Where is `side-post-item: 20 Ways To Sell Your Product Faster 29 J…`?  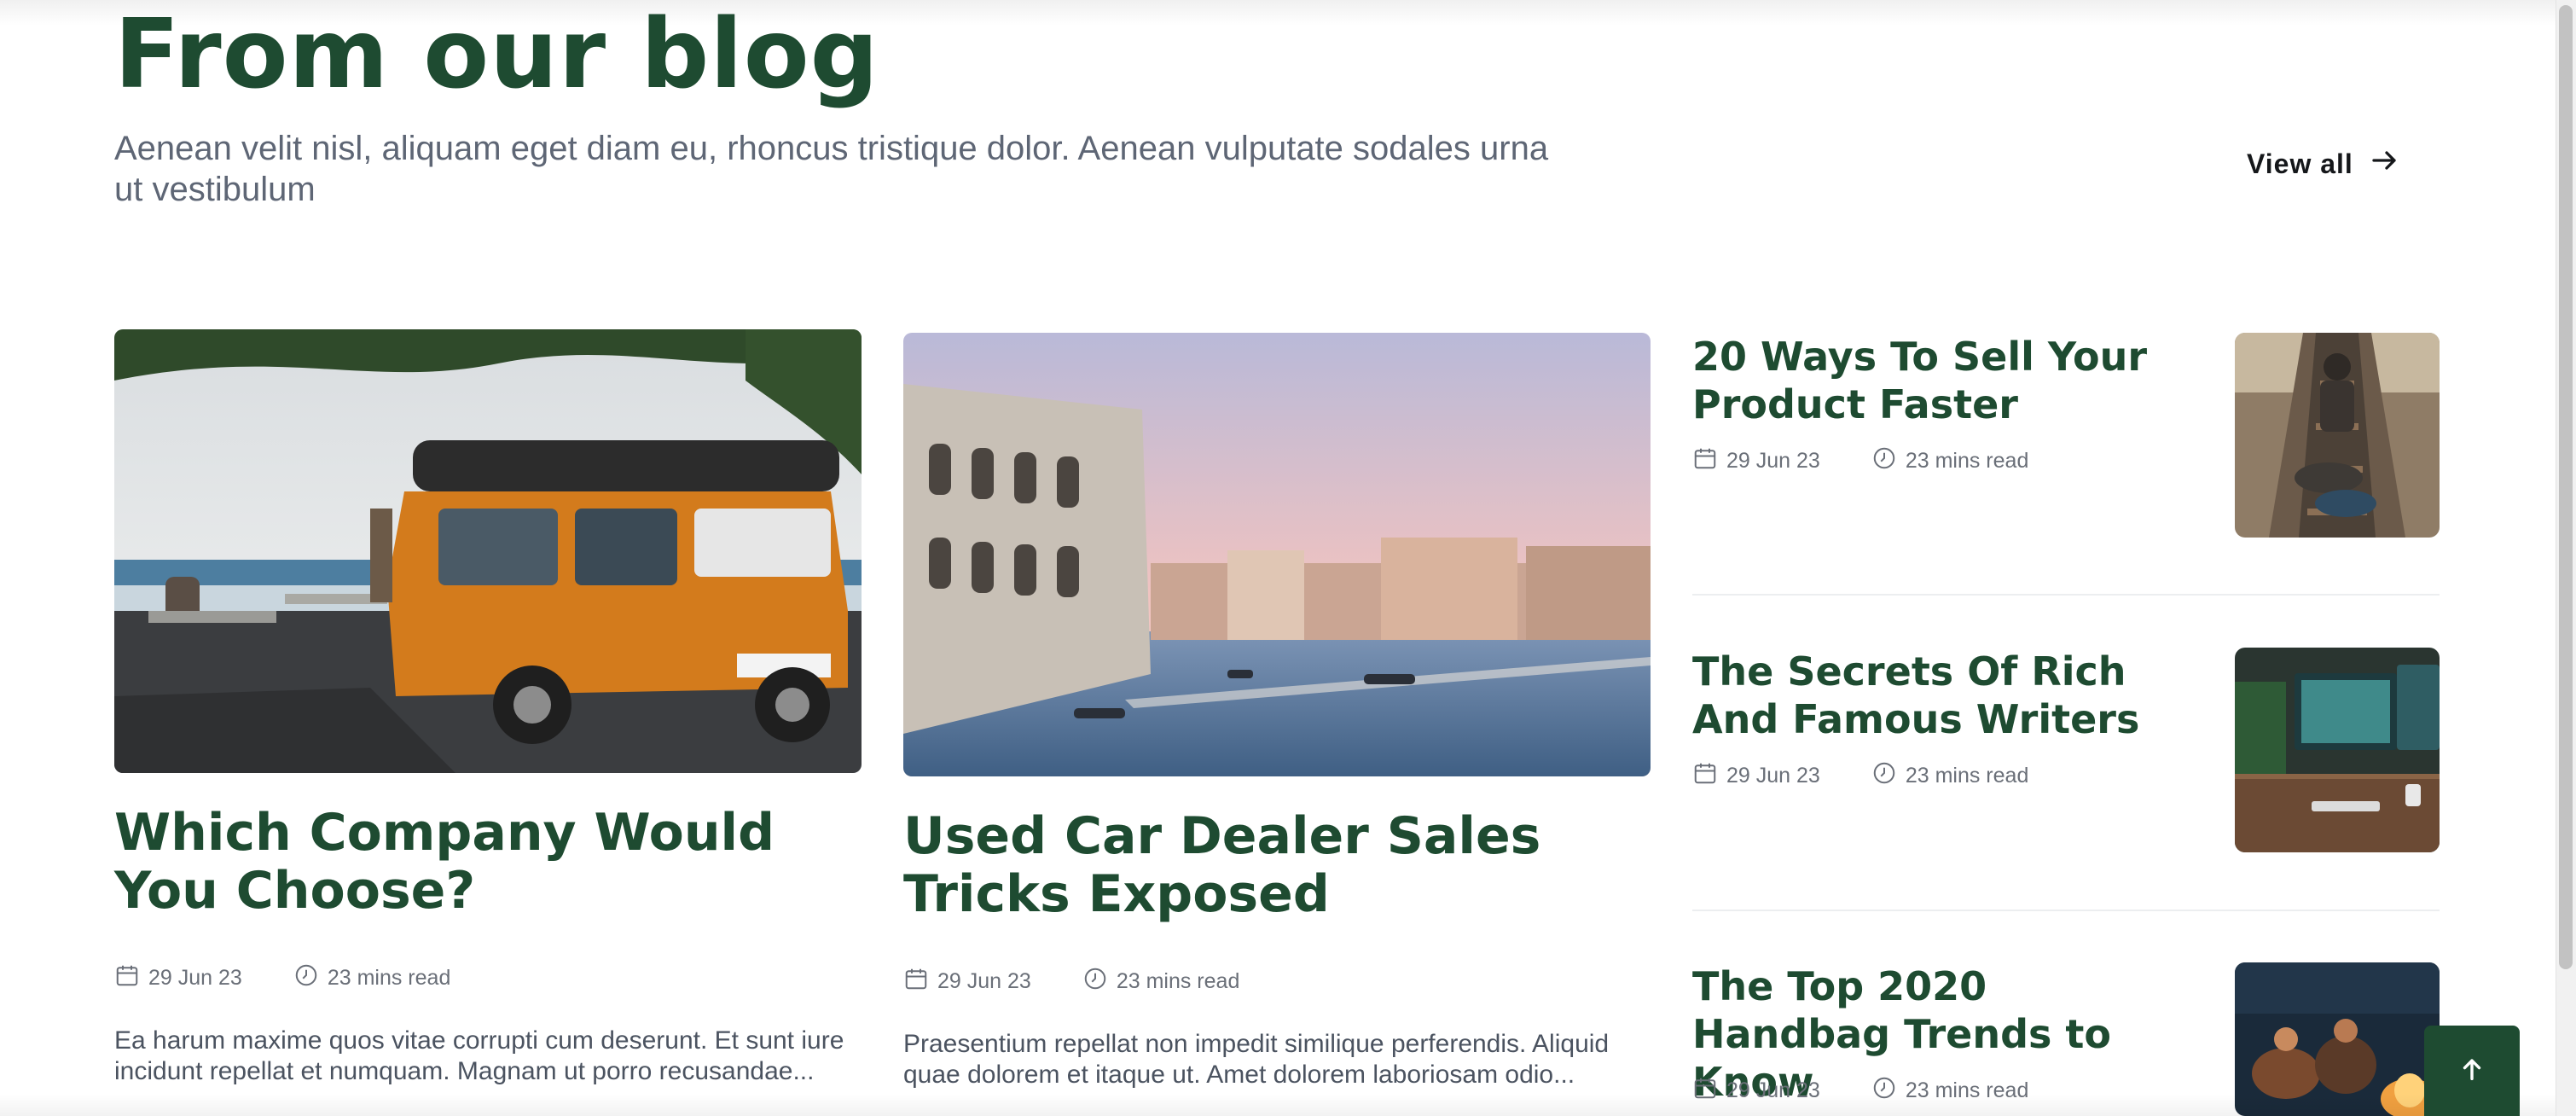
side-post-item: 20 Ways To Sell Your Product Faster 29 J… is located at coordinates (2066, 439).